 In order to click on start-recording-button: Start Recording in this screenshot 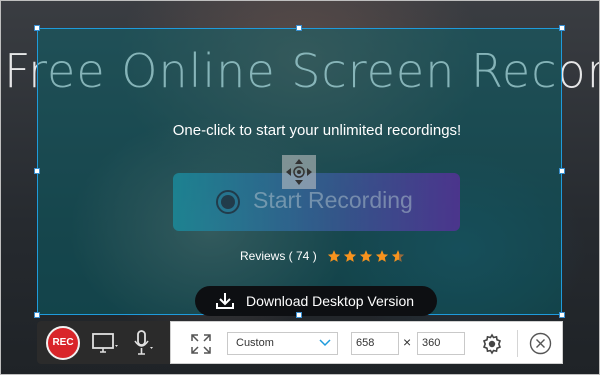, I will do `click(316, 202)`.